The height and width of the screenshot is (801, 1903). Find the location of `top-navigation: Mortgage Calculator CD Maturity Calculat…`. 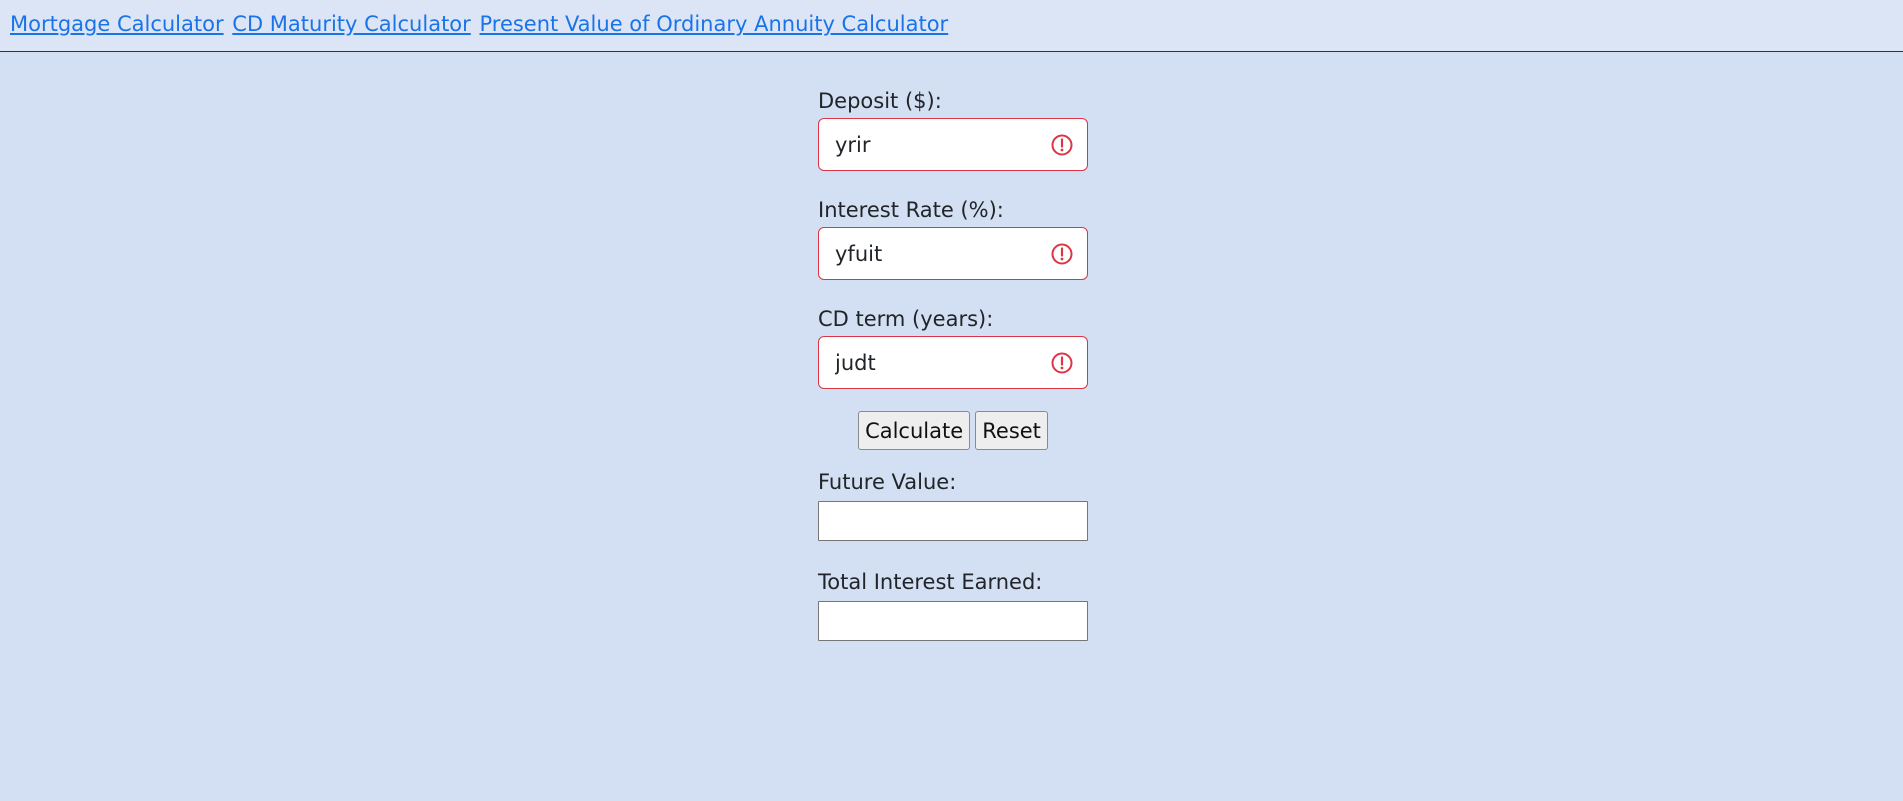

top-navigation: Mortgage Calculator CD Maturity Calculat… is located at coordinates (951, 26).